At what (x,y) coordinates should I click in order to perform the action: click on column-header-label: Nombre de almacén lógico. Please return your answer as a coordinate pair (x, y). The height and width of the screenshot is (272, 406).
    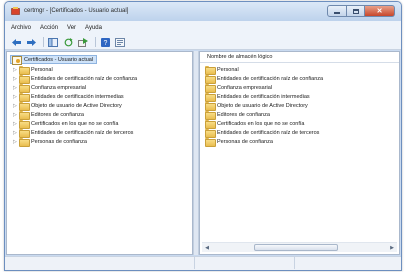
    Looking at the image, I should click on (240, 57).